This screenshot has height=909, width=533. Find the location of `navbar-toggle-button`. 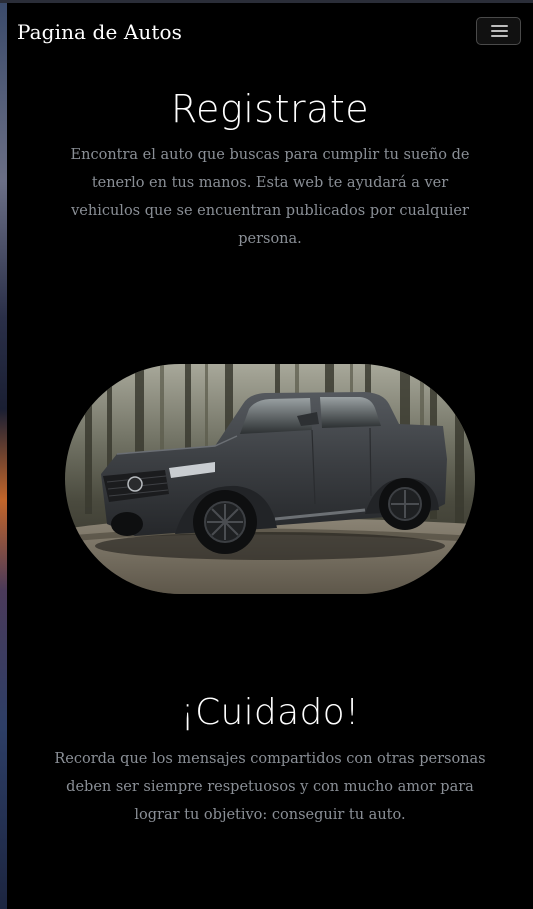

navbar-toggle-button is located at coordinates (498, 31).